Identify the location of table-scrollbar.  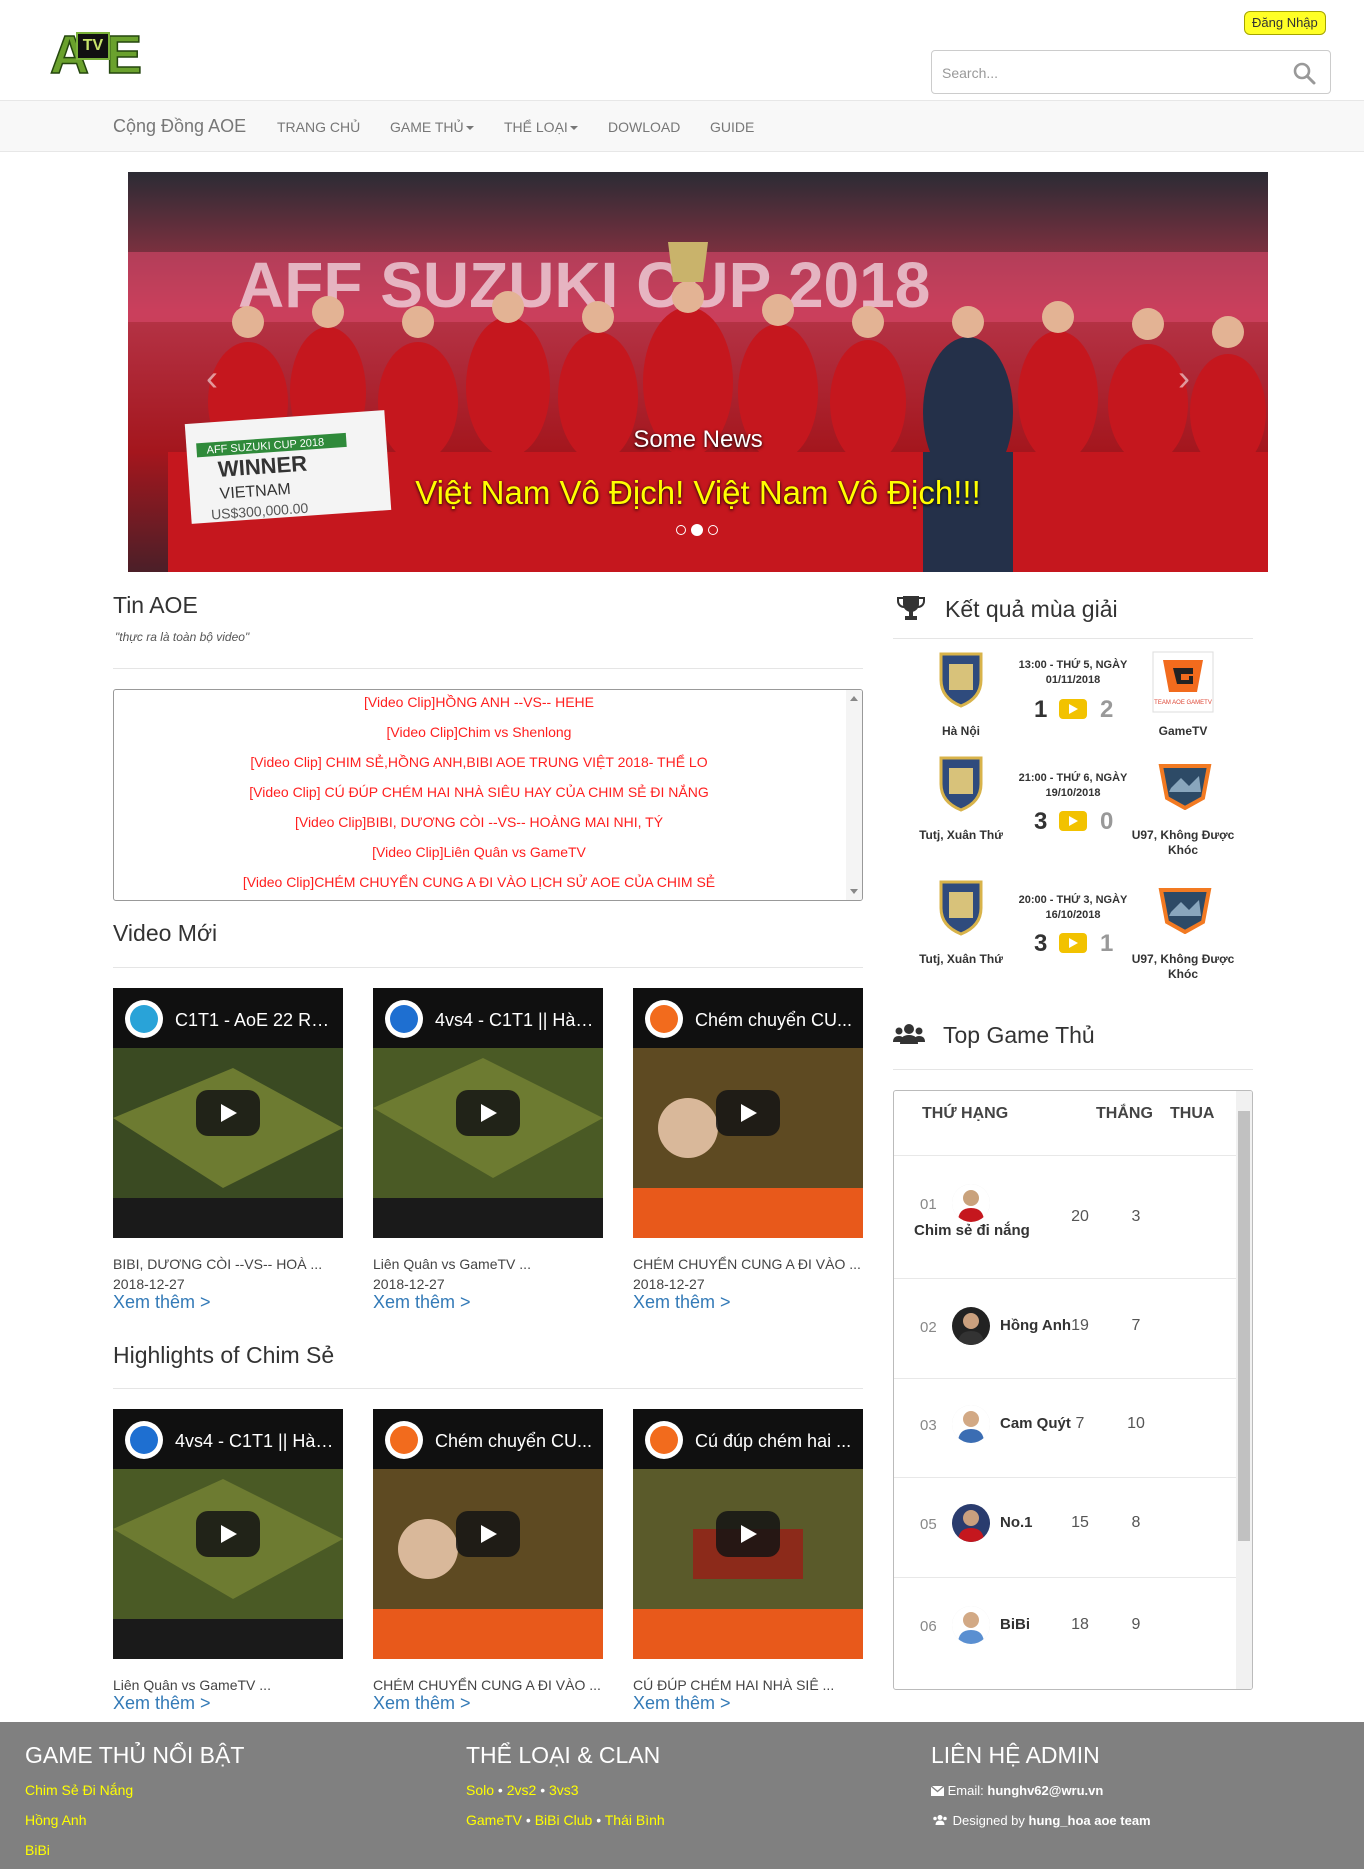
(1244, 1390).